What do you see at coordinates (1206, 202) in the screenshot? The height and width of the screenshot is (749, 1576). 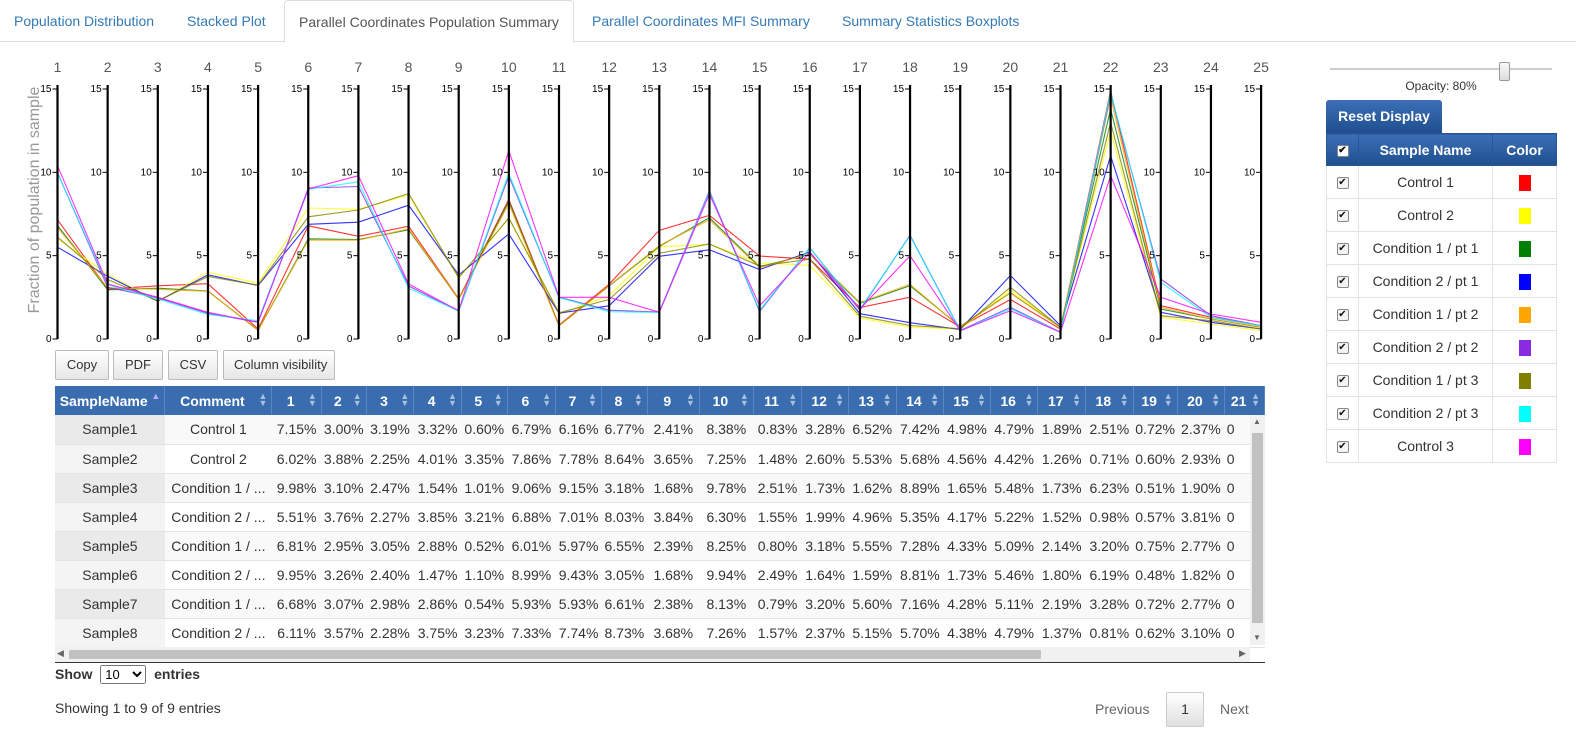 I see `axis-24: 24 0 5 10 15` at bounding box center [1206, 202].